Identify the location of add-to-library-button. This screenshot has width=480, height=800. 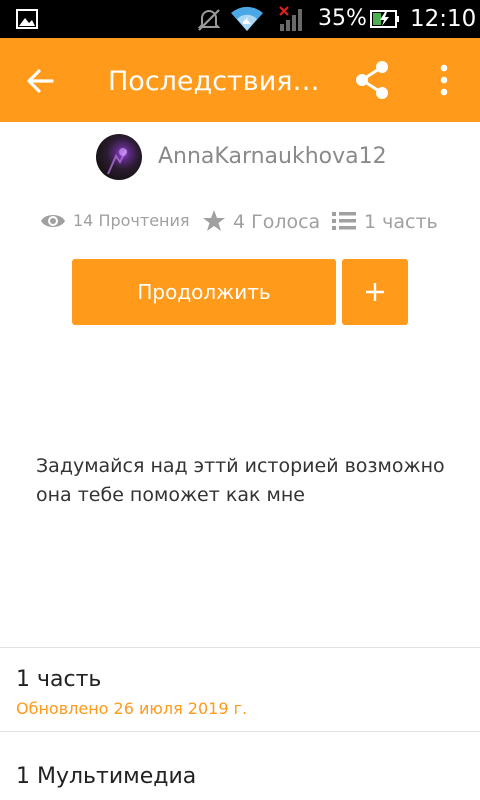
(375, 292).